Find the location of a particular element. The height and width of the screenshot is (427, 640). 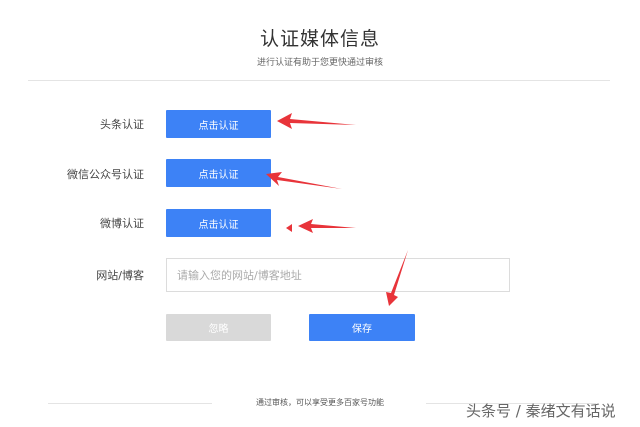

arrow-save-icon is located at coordinates (397, 278).